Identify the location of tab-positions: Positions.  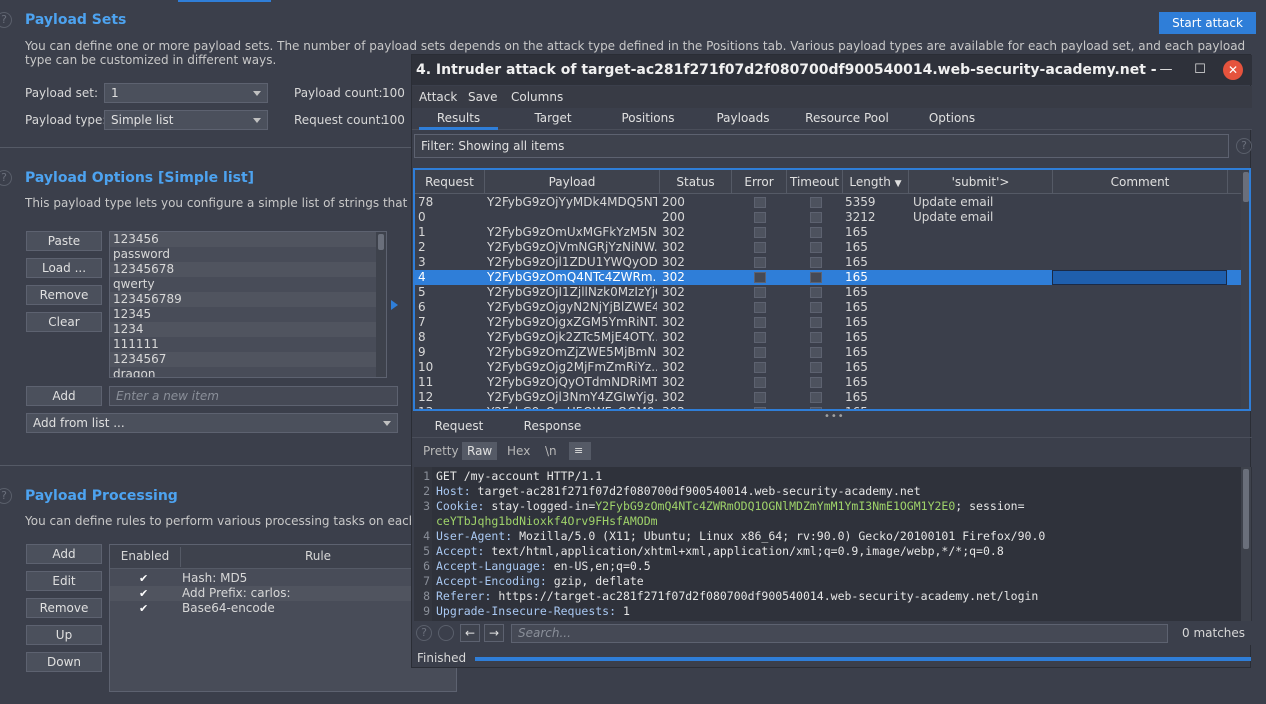
(648, 119).